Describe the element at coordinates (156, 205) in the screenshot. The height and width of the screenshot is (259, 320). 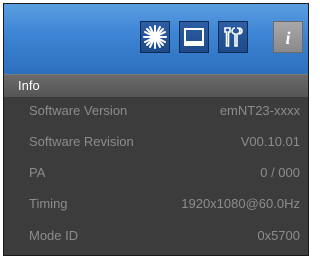
I see `info-row-timing: Timing 1920x1080@60.0Hz` at that location.